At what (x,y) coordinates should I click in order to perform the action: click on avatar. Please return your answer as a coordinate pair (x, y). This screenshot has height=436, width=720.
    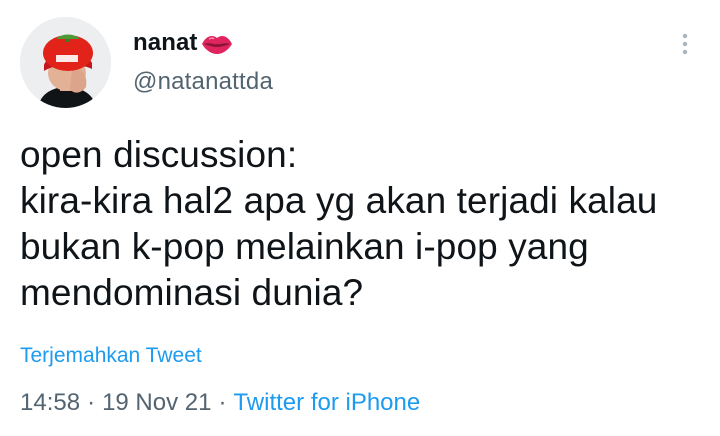
    Looking at the image, I should click on (65, 62).